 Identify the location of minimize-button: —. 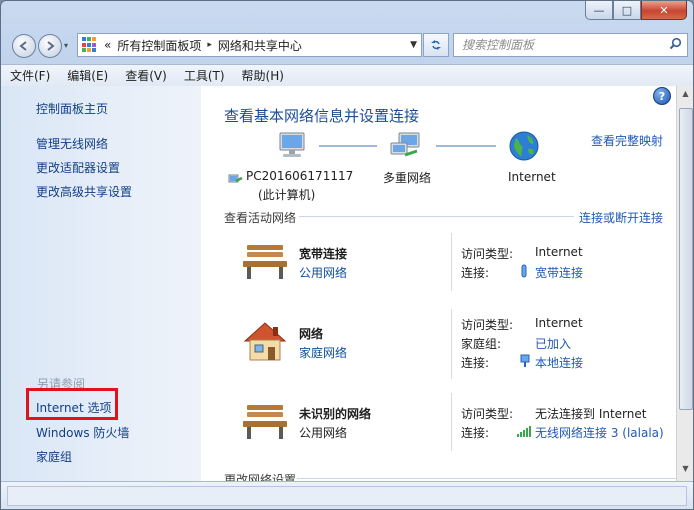
(599, 10).